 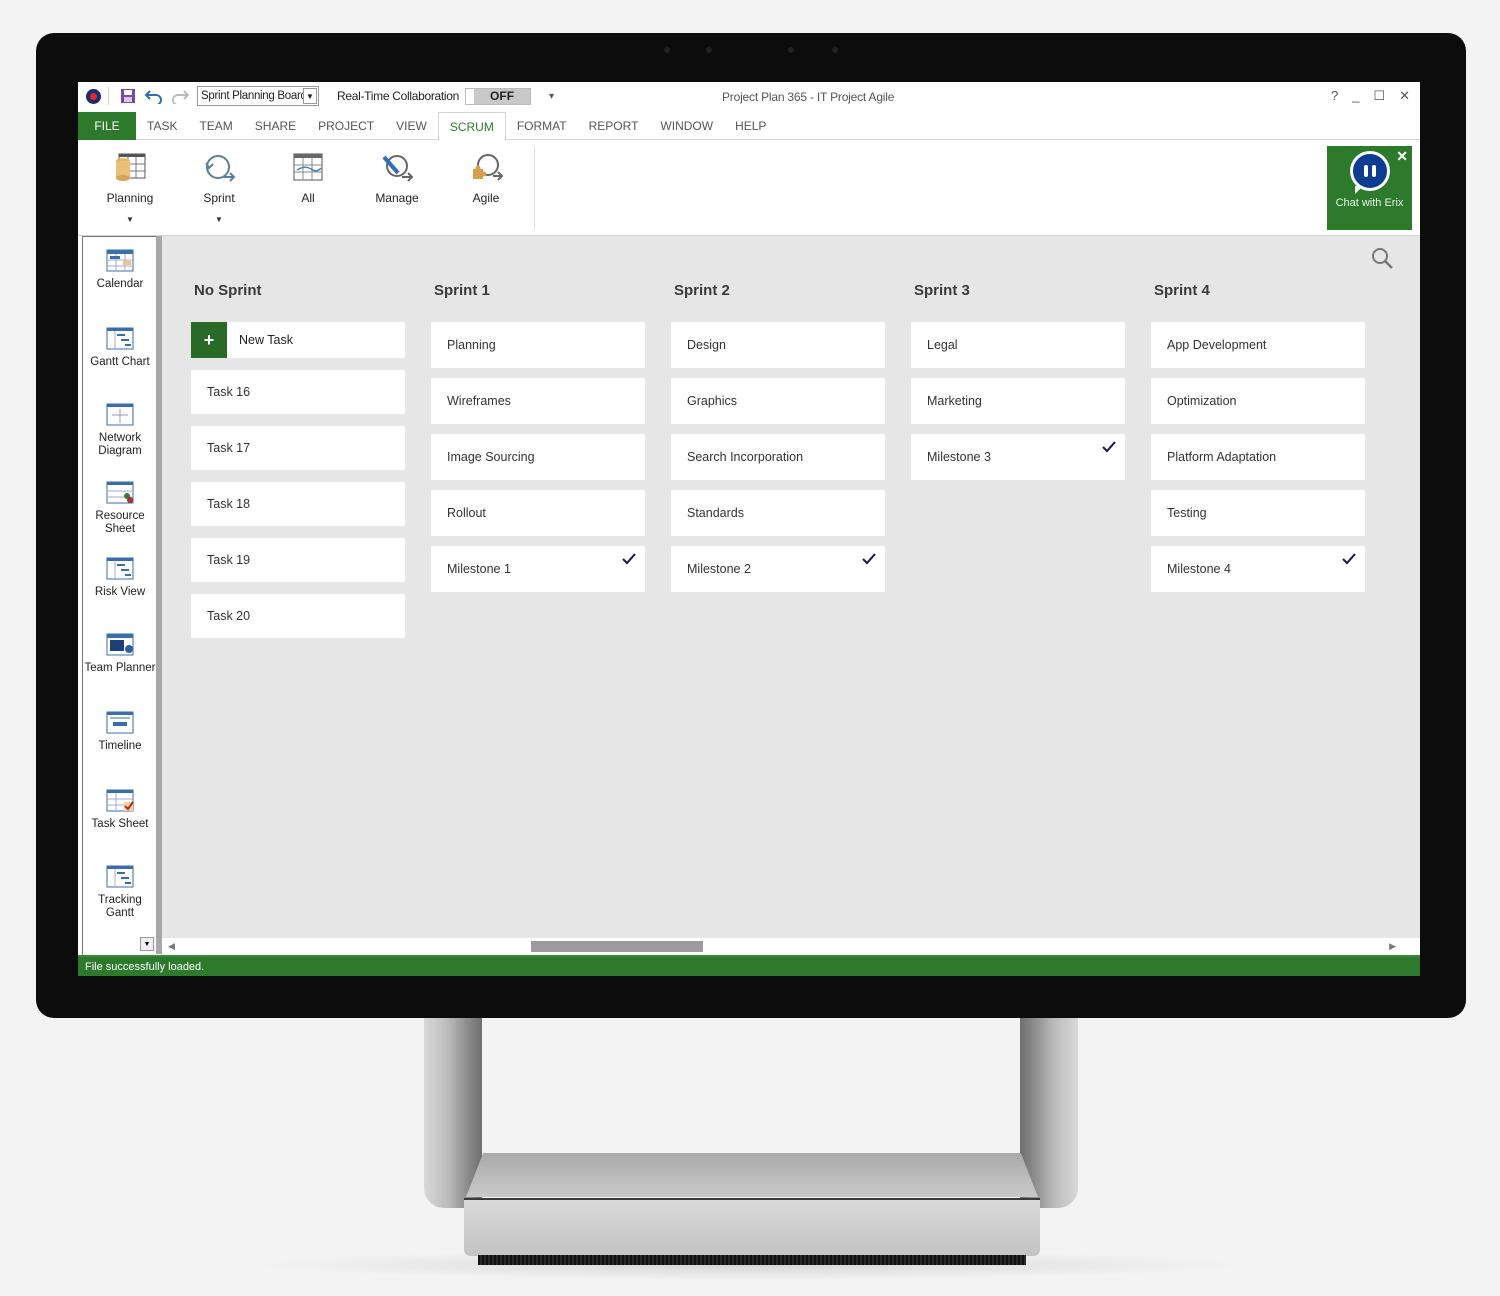 What do you see at coordinates (1392, 946) in the screenshot?
I see `scroll-right-icon: ▶` at bounding box center [1392, 946].